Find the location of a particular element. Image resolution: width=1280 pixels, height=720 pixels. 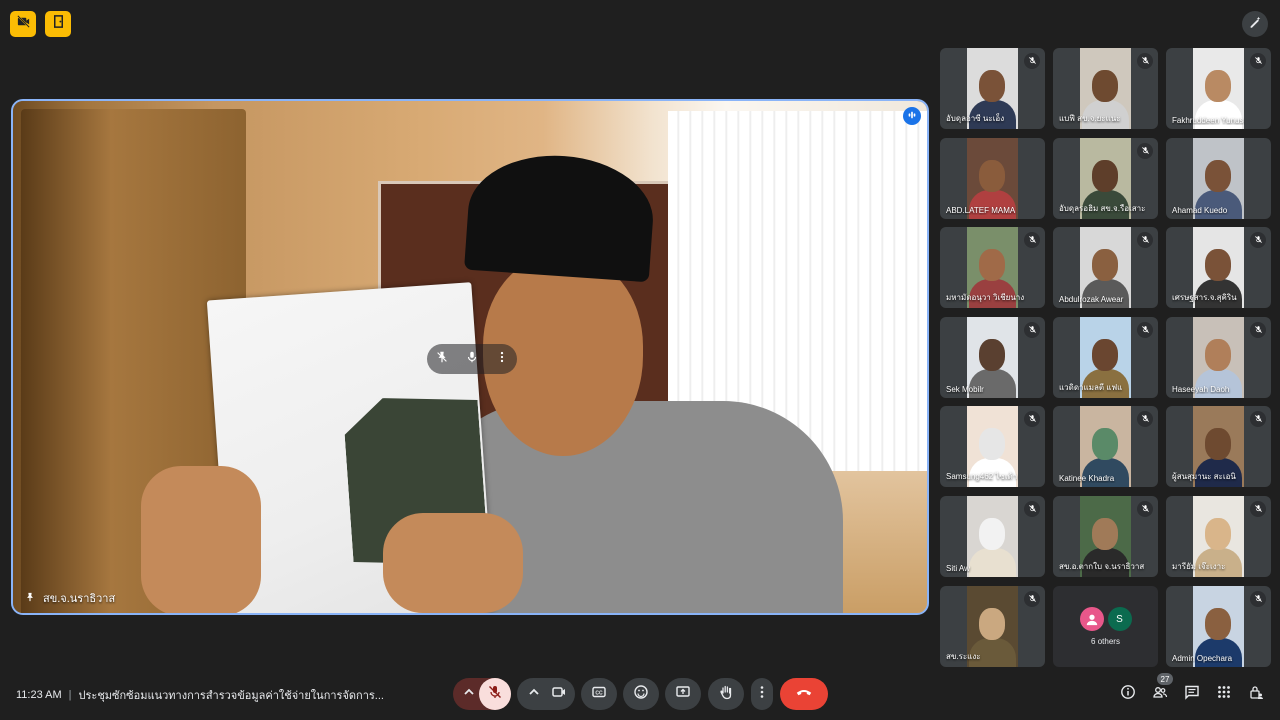

participant-name: Haseeyah Daoh is located at coordinates (1201, 389).